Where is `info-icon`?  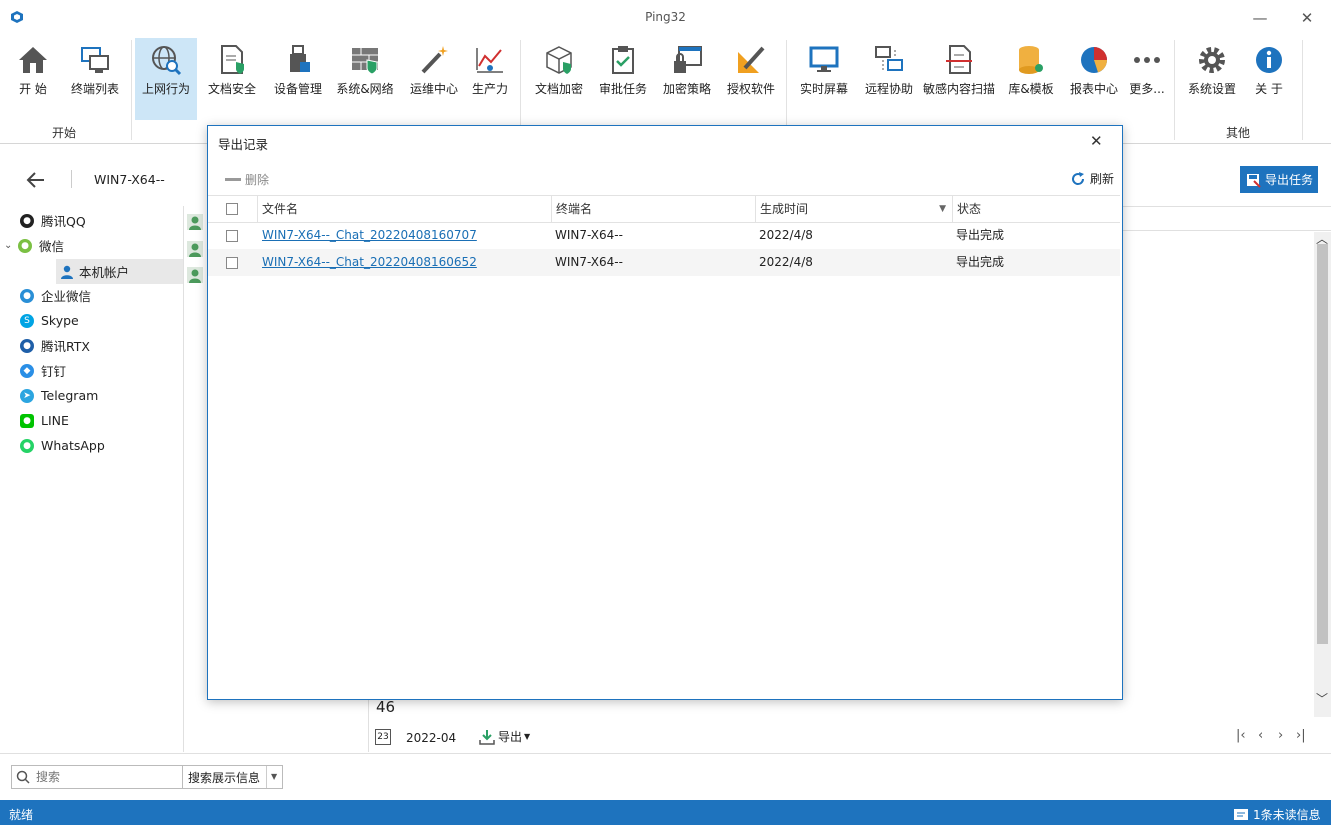
info-icon is located at coordinates (1269, 60).